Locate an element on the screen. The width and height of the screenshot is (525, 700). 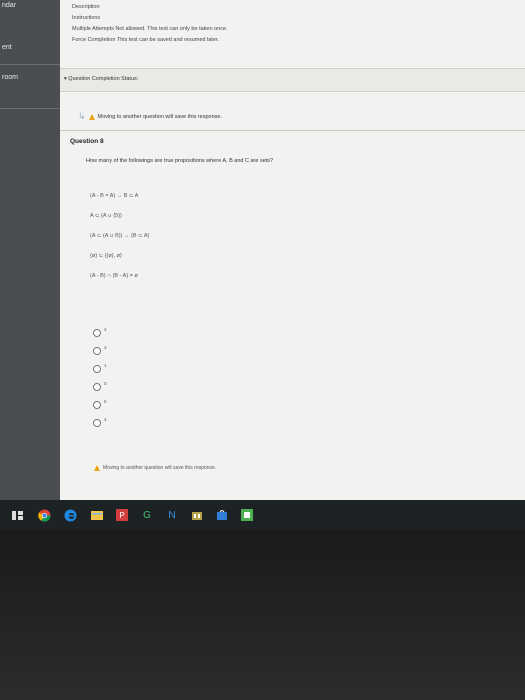
answer-option: 3 is located at coordinates (100, 354).